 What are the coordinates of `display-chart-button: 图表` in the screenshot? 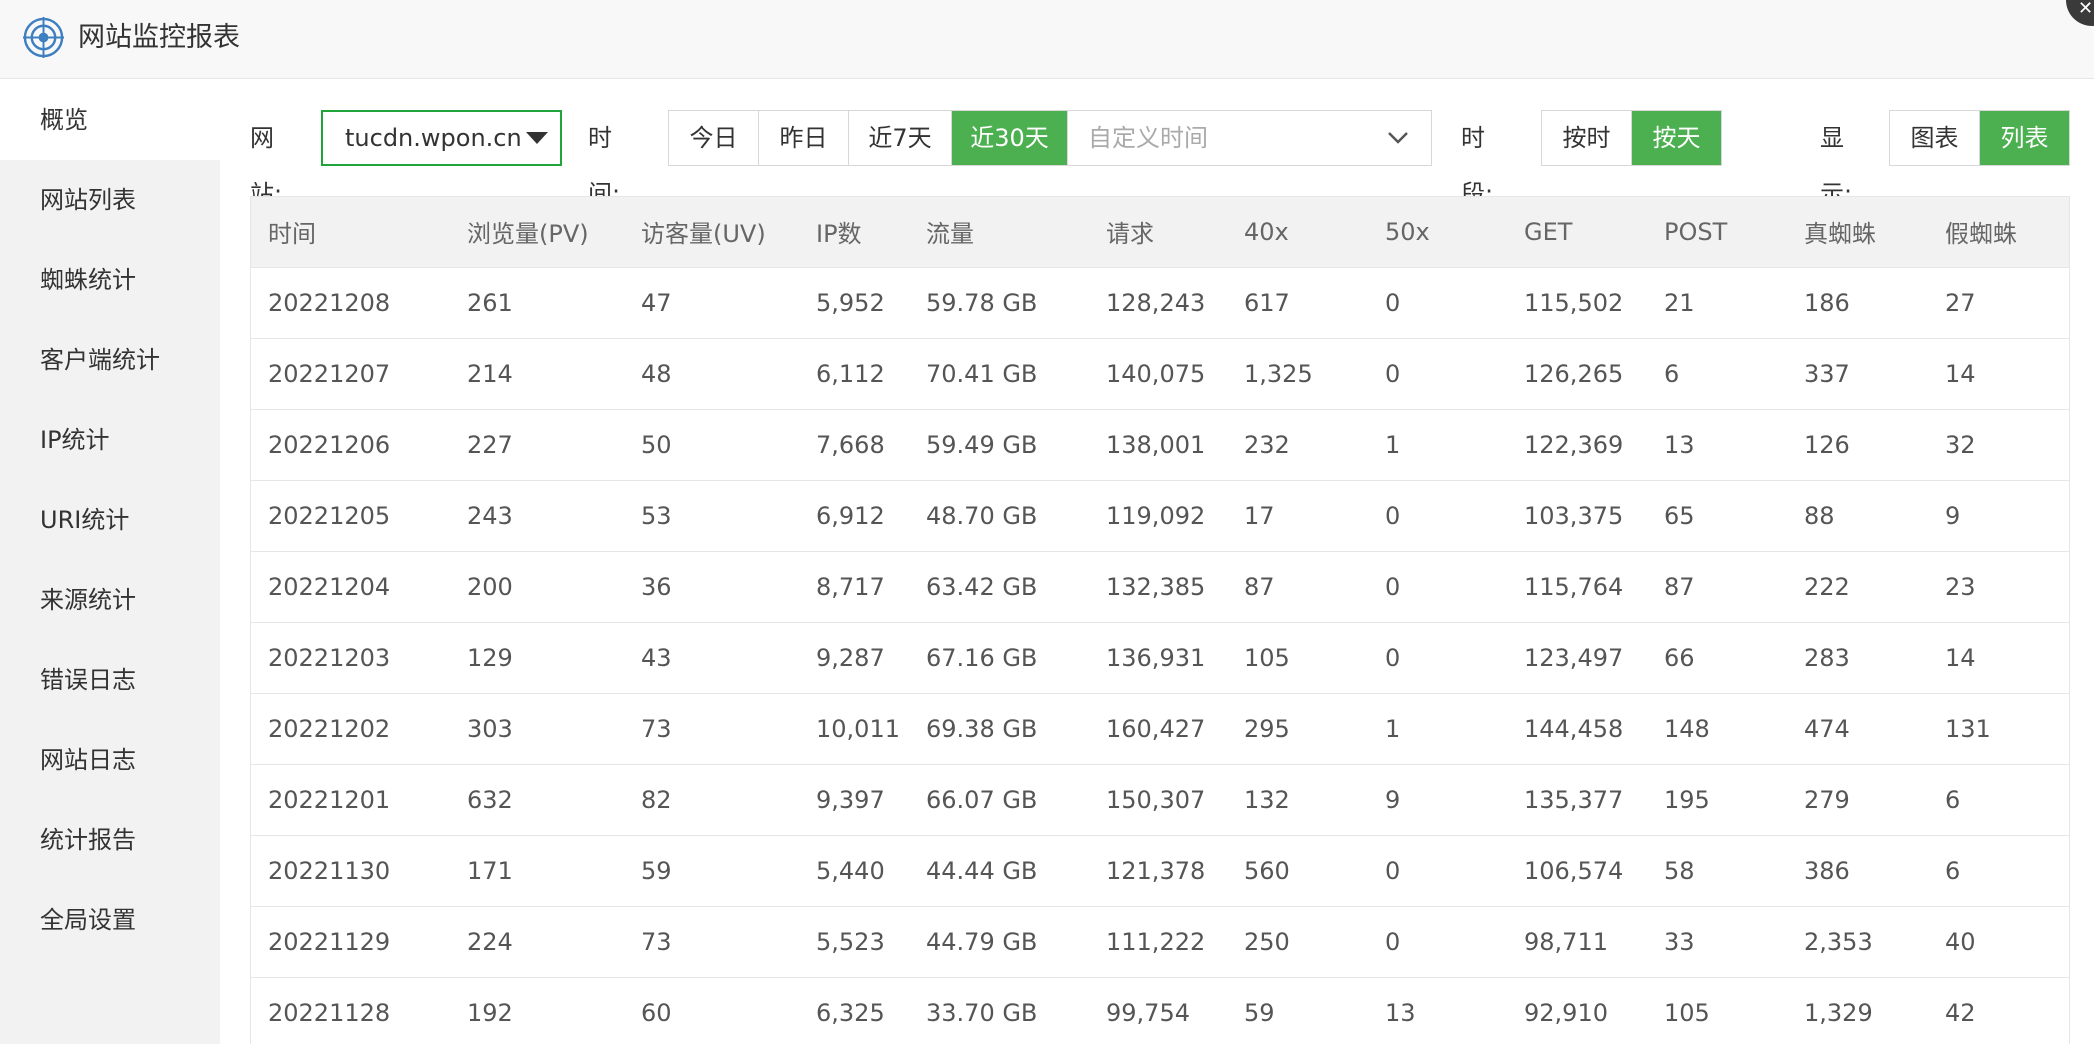 It's located at (1935, 138).